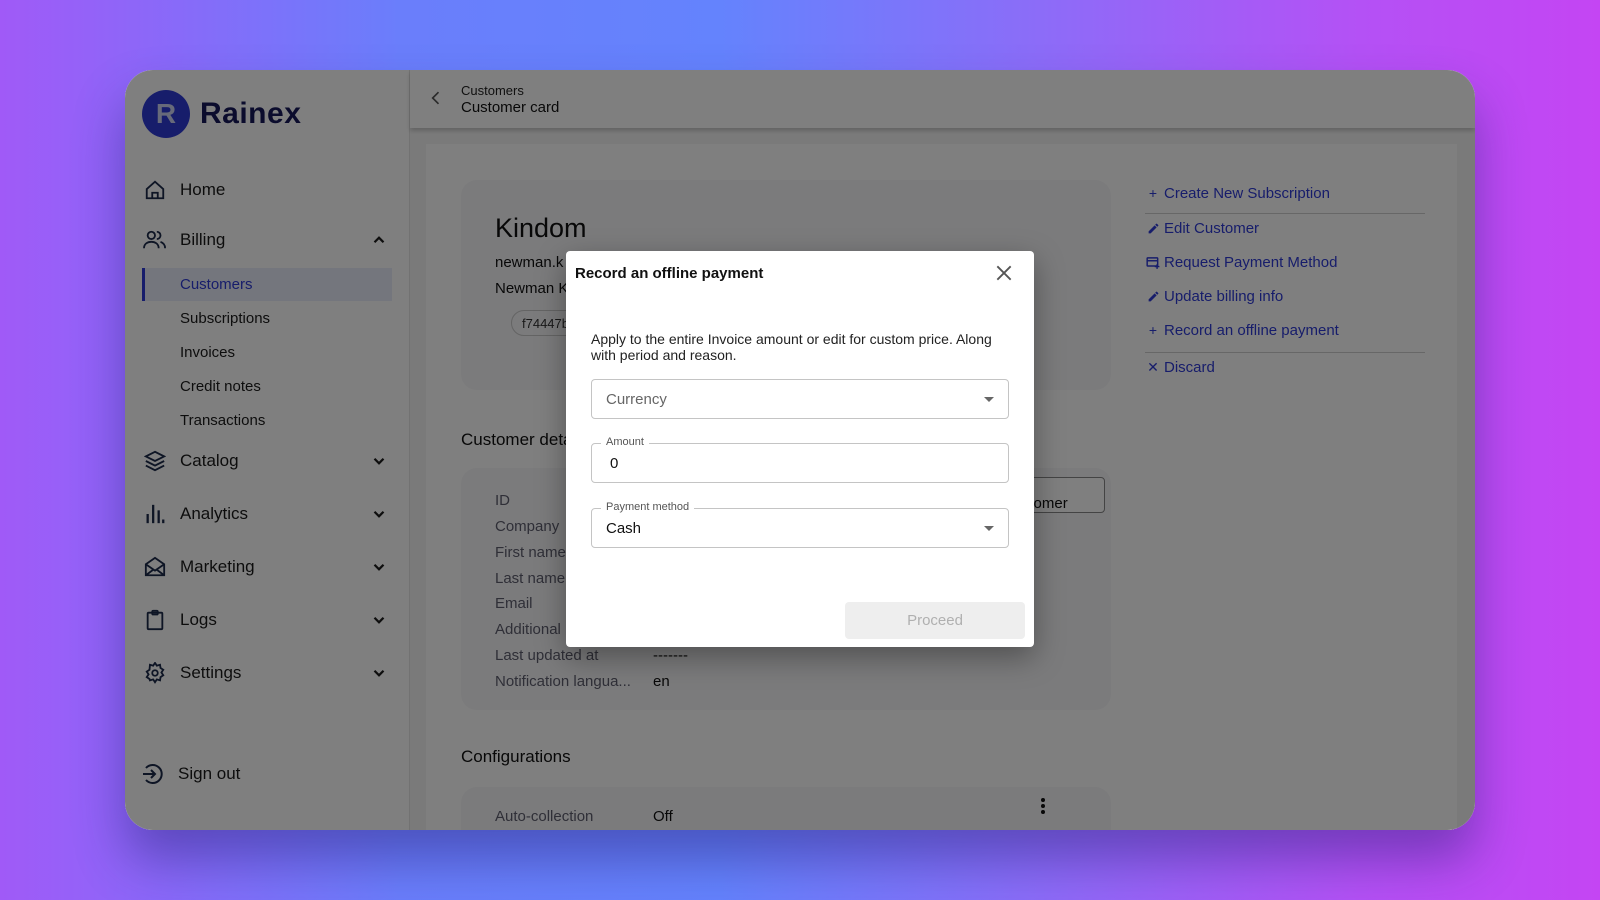 Image resolution: width=1600 pixels, height=900 pixels. I want to click on payment-method-label: Payment method, so click(648, 507).